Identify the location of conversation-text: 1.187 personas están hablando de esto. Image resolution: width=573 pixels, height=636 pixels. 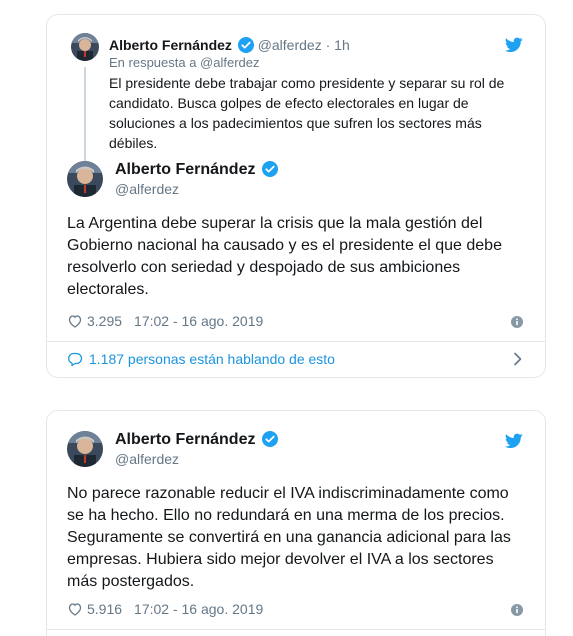
(212, 359).